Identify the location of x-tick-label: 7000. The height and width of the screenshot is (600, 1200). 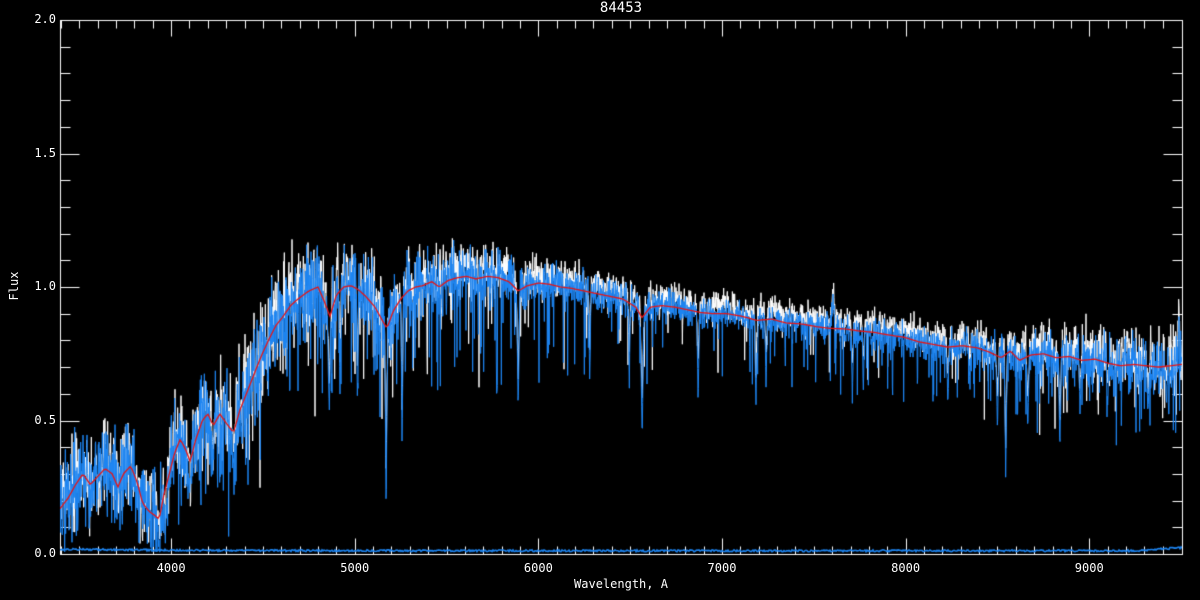
(722, 568).